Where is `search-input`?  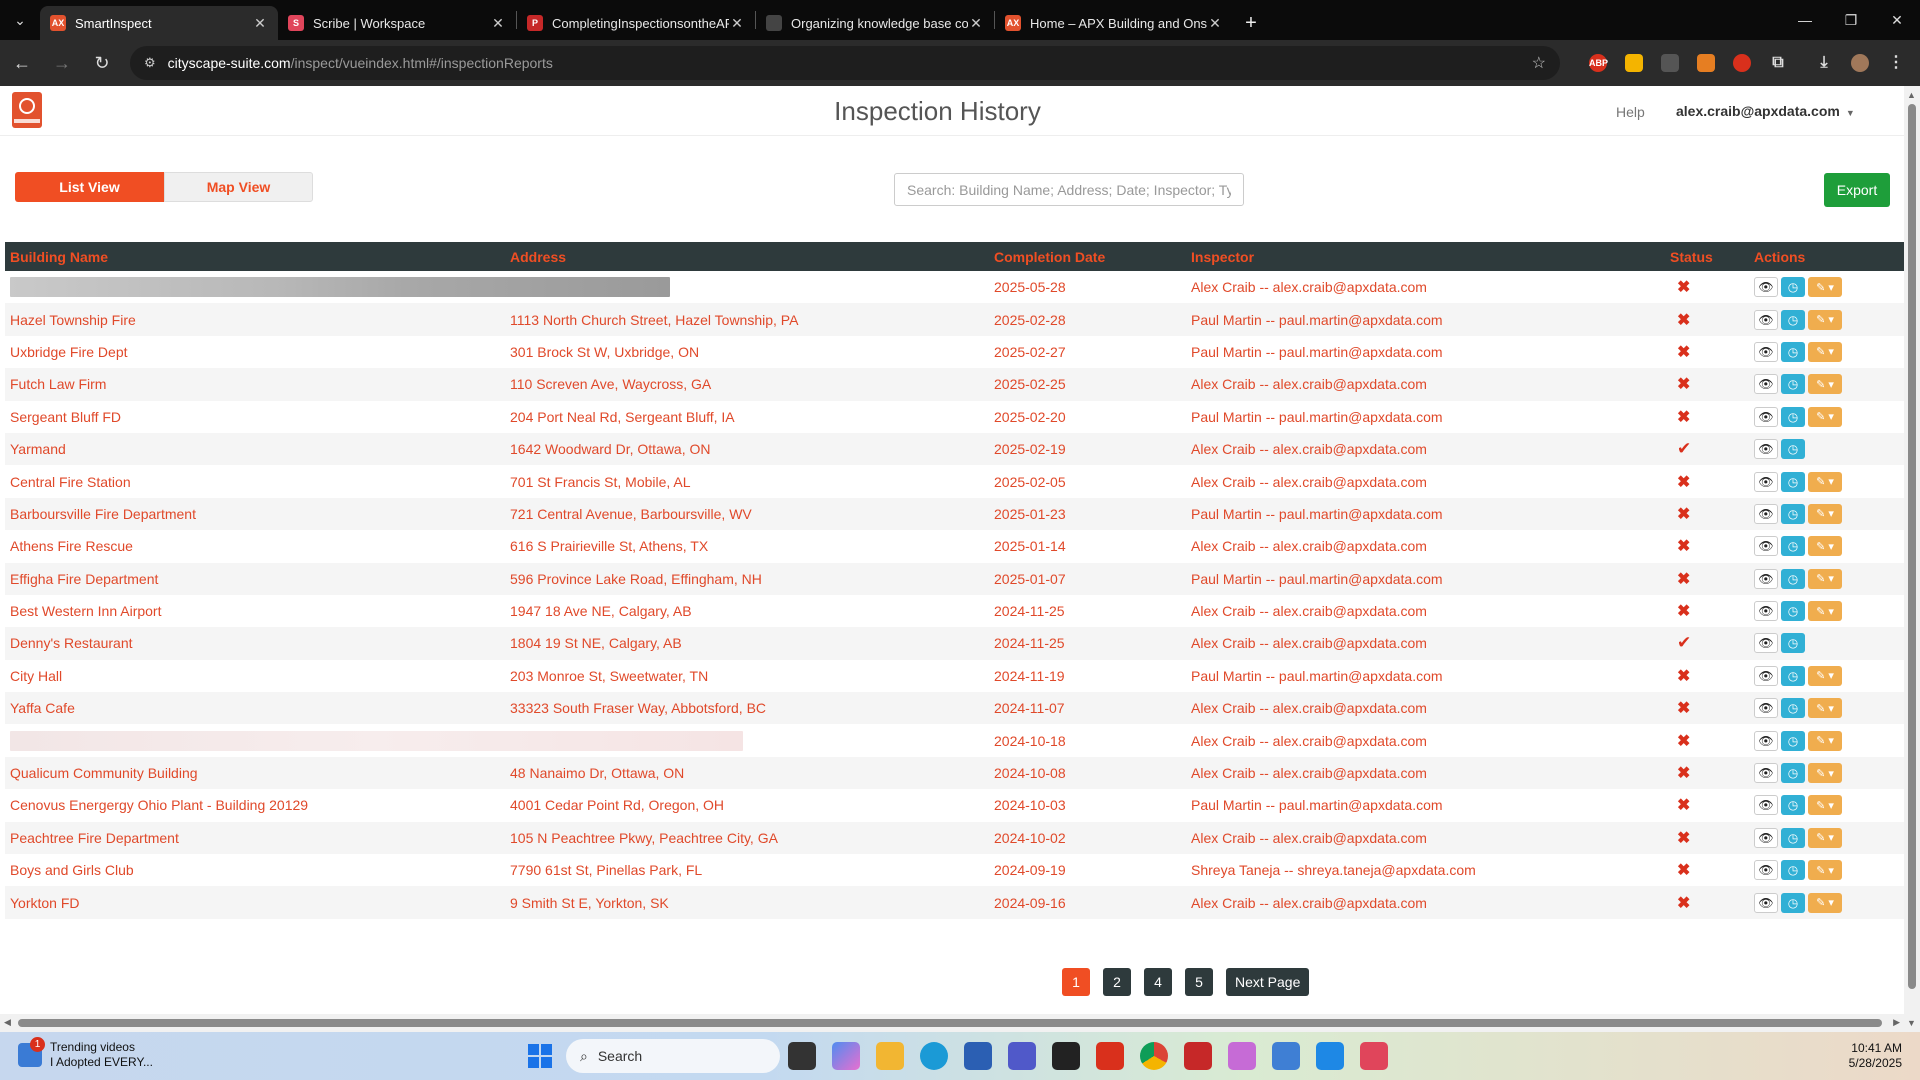 search-input is located at coordinates (1069, 189).